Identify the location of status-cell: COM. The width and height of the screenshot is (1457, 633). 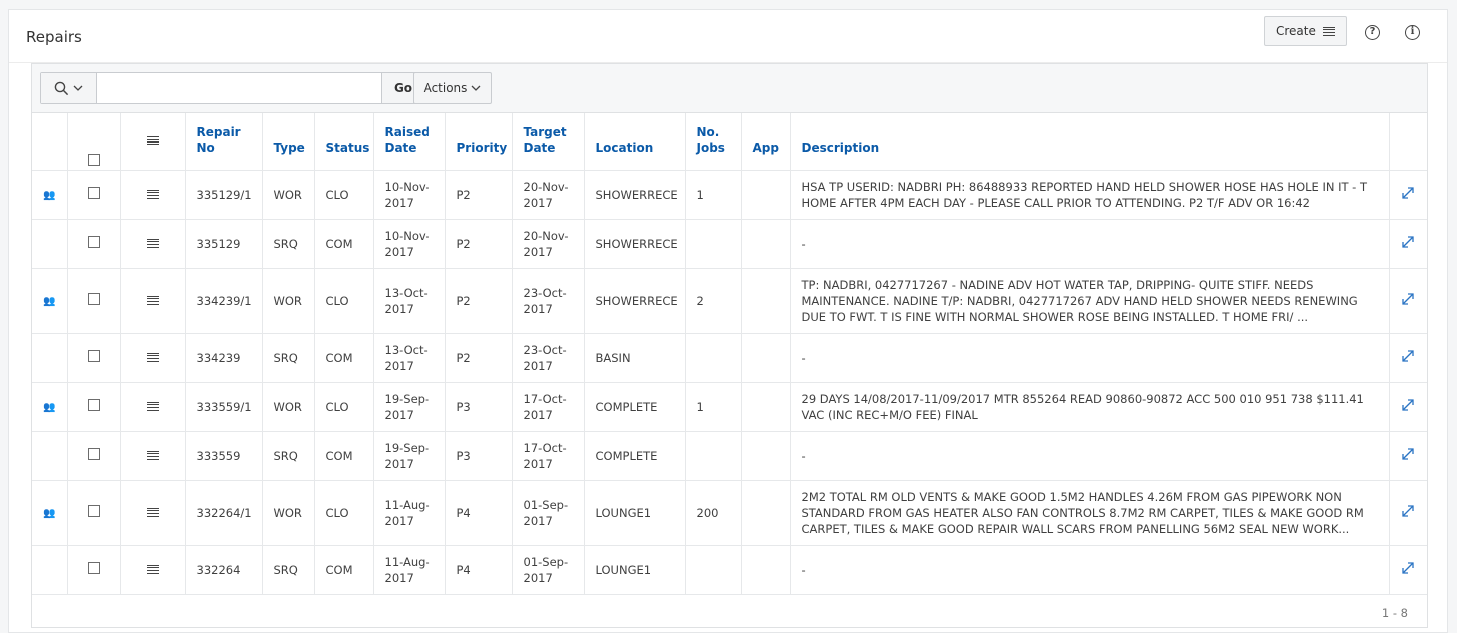
(344, 456).